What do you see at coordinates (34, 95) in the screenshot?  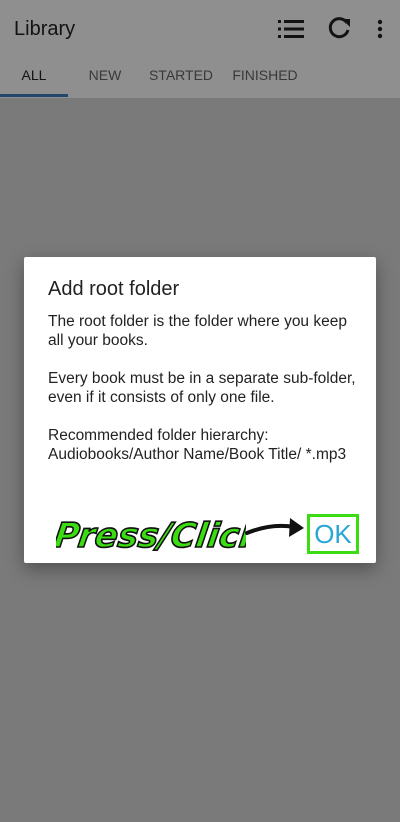 I see `tab-indicator` at bounding box center [34, 95].